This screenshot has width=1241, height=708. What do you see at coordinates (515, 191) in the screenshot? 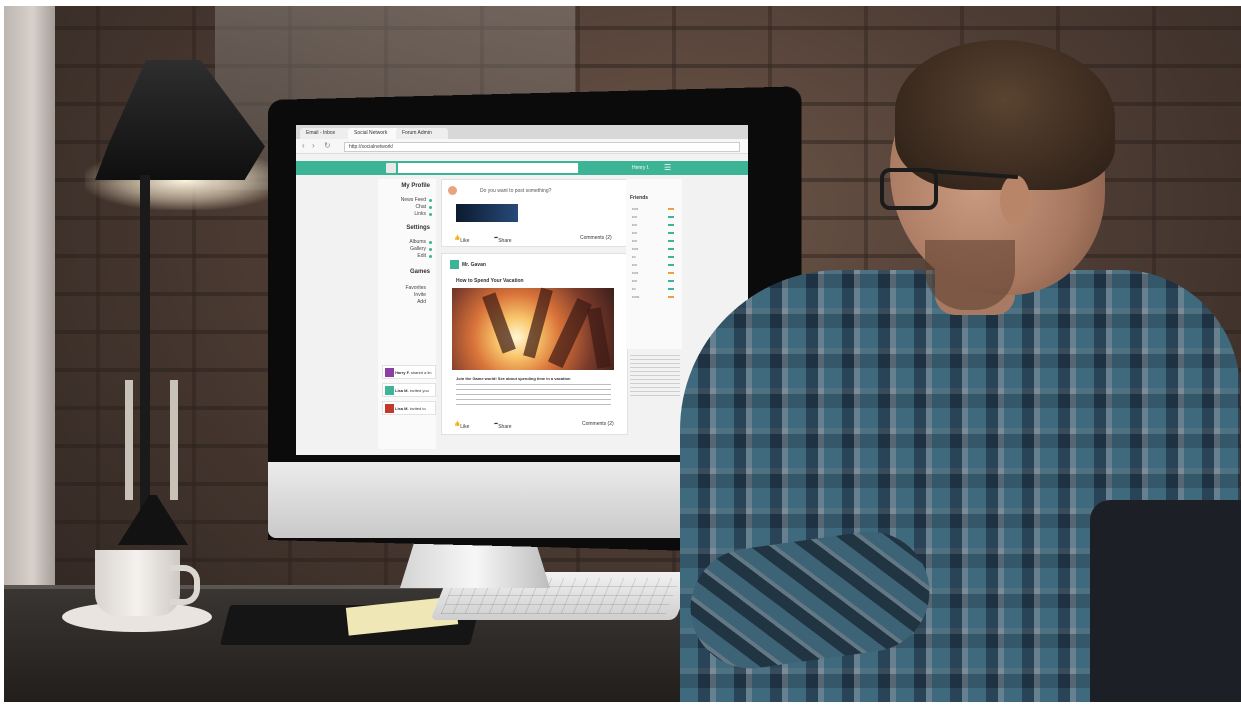
I see `post-prompt: Do you want to post something?` at bounding box center [515, 191].